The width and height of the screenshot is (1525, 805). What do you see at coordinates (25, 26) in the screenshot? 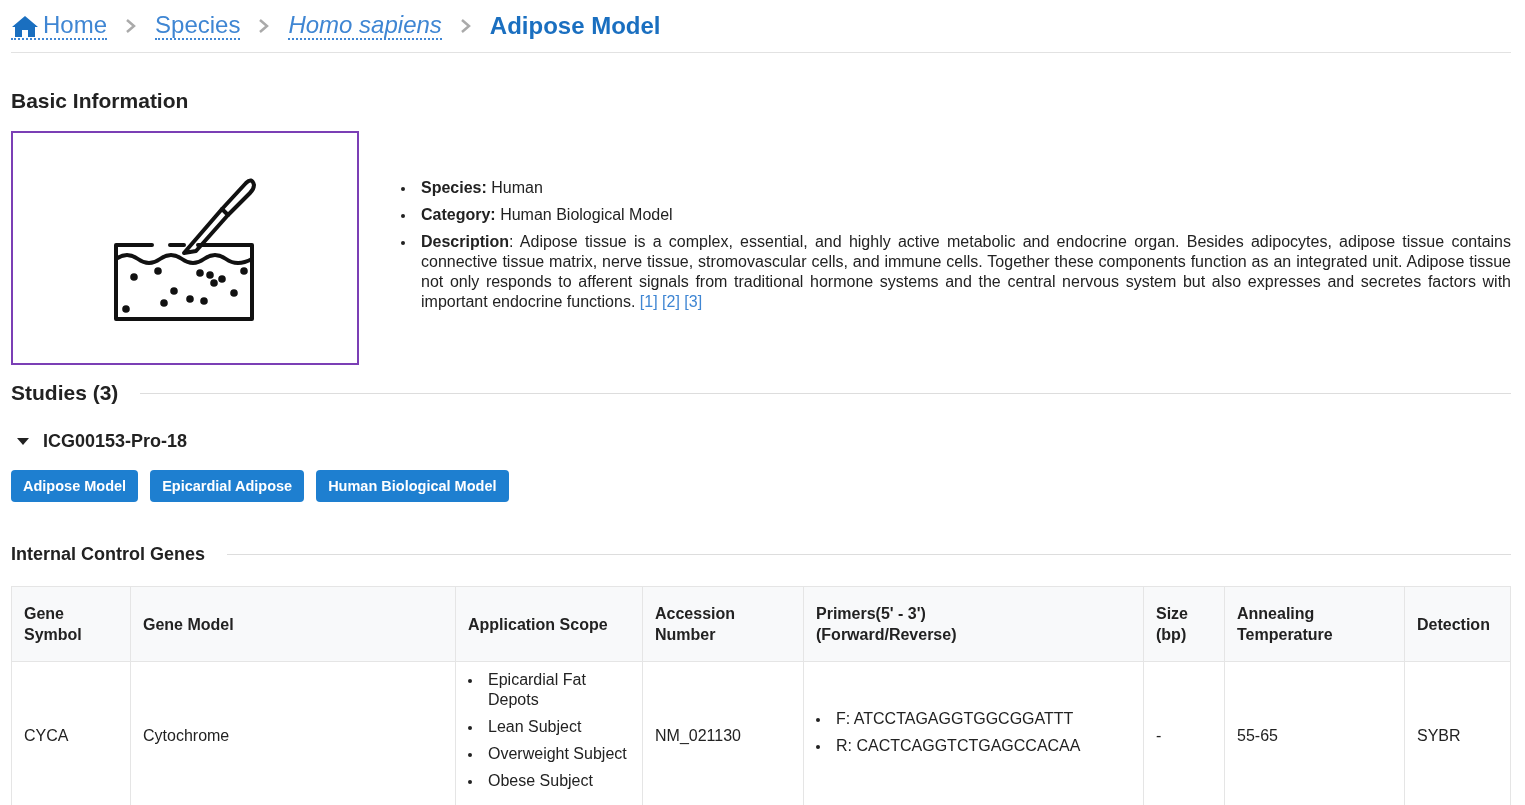
I see `home-icon` at bounding box center [25, 26].